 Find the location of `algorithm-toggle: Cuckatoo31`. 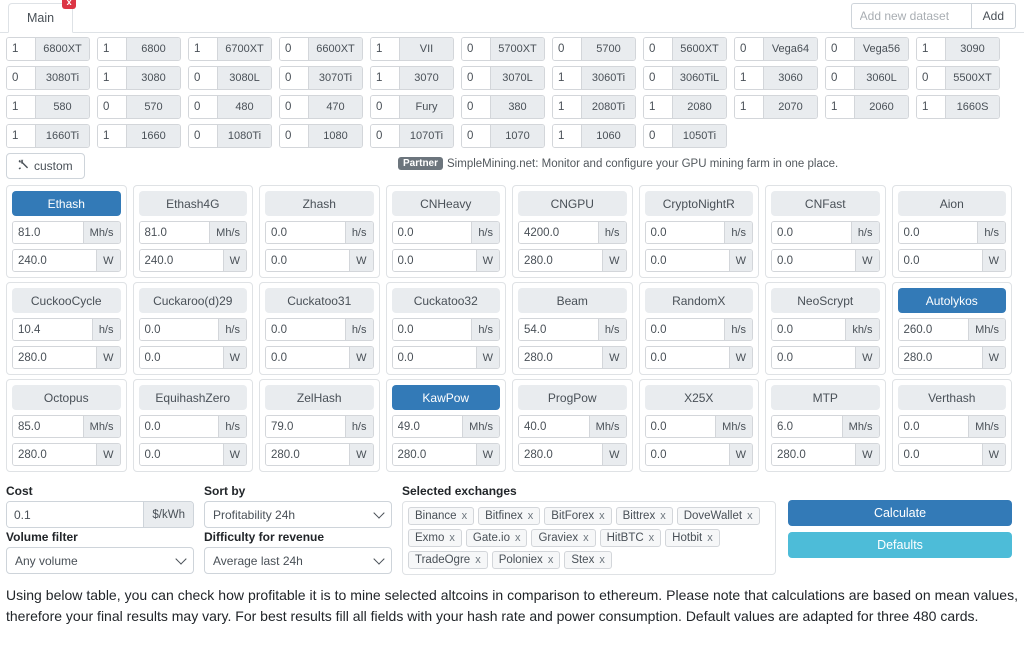

algorithm-toggle: Cuckatoo31 is located at coordinates (319, 300).